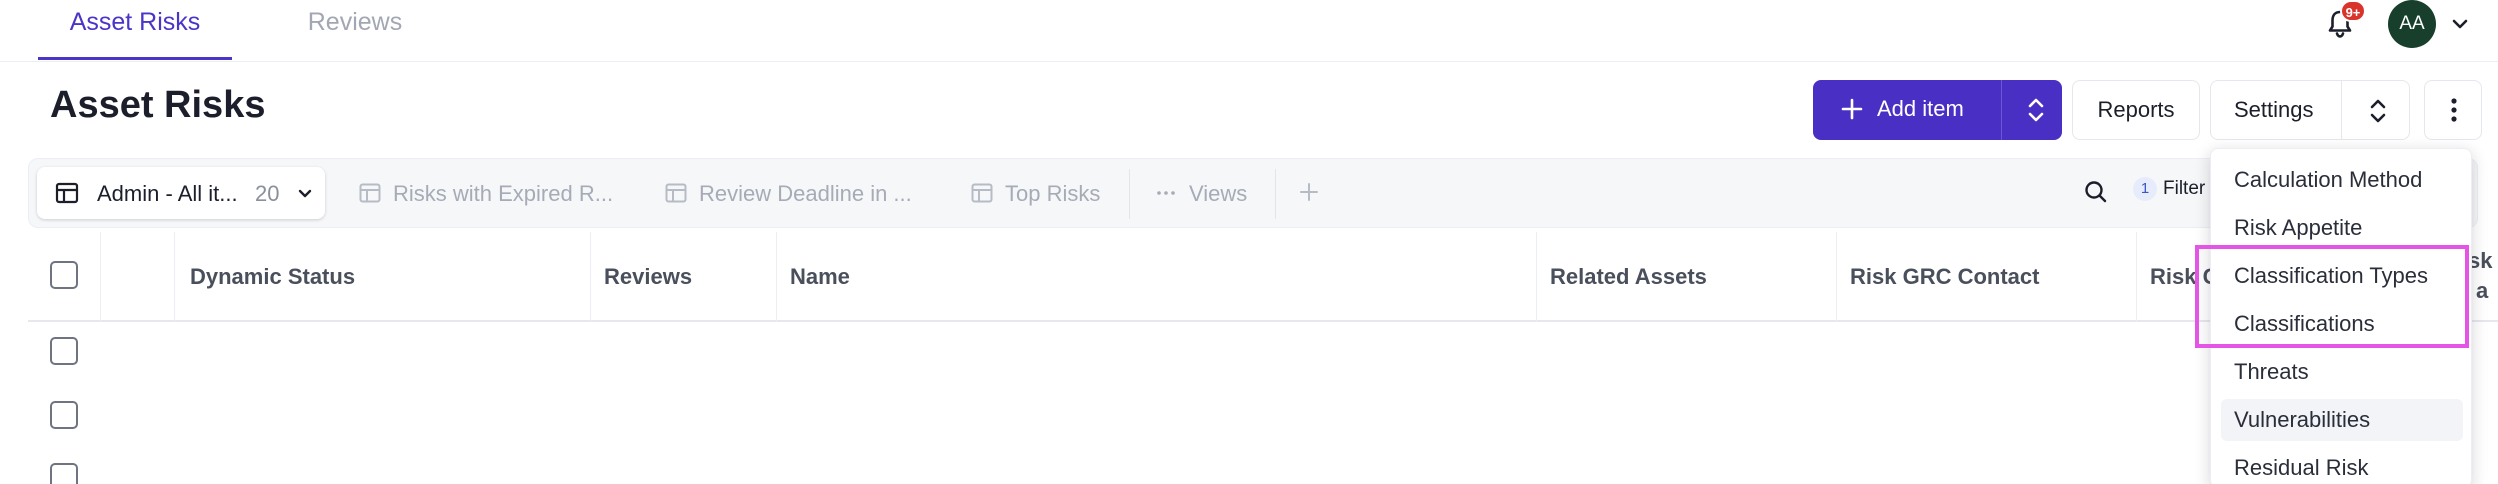 Image resolution: width=2498 pixels, height=484 pixels. Describe the element at coordinates (1166, 193) in the screenshot. I see `ellipsis-icon` at that location.